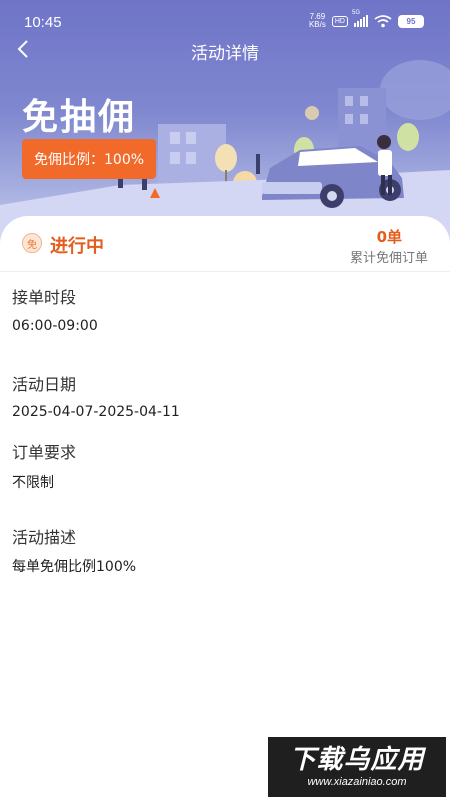 The image size is (450, 800). Describe the element at coordinates (43, 22) in the screenshot. I see `status-time: 10:45` at that location.